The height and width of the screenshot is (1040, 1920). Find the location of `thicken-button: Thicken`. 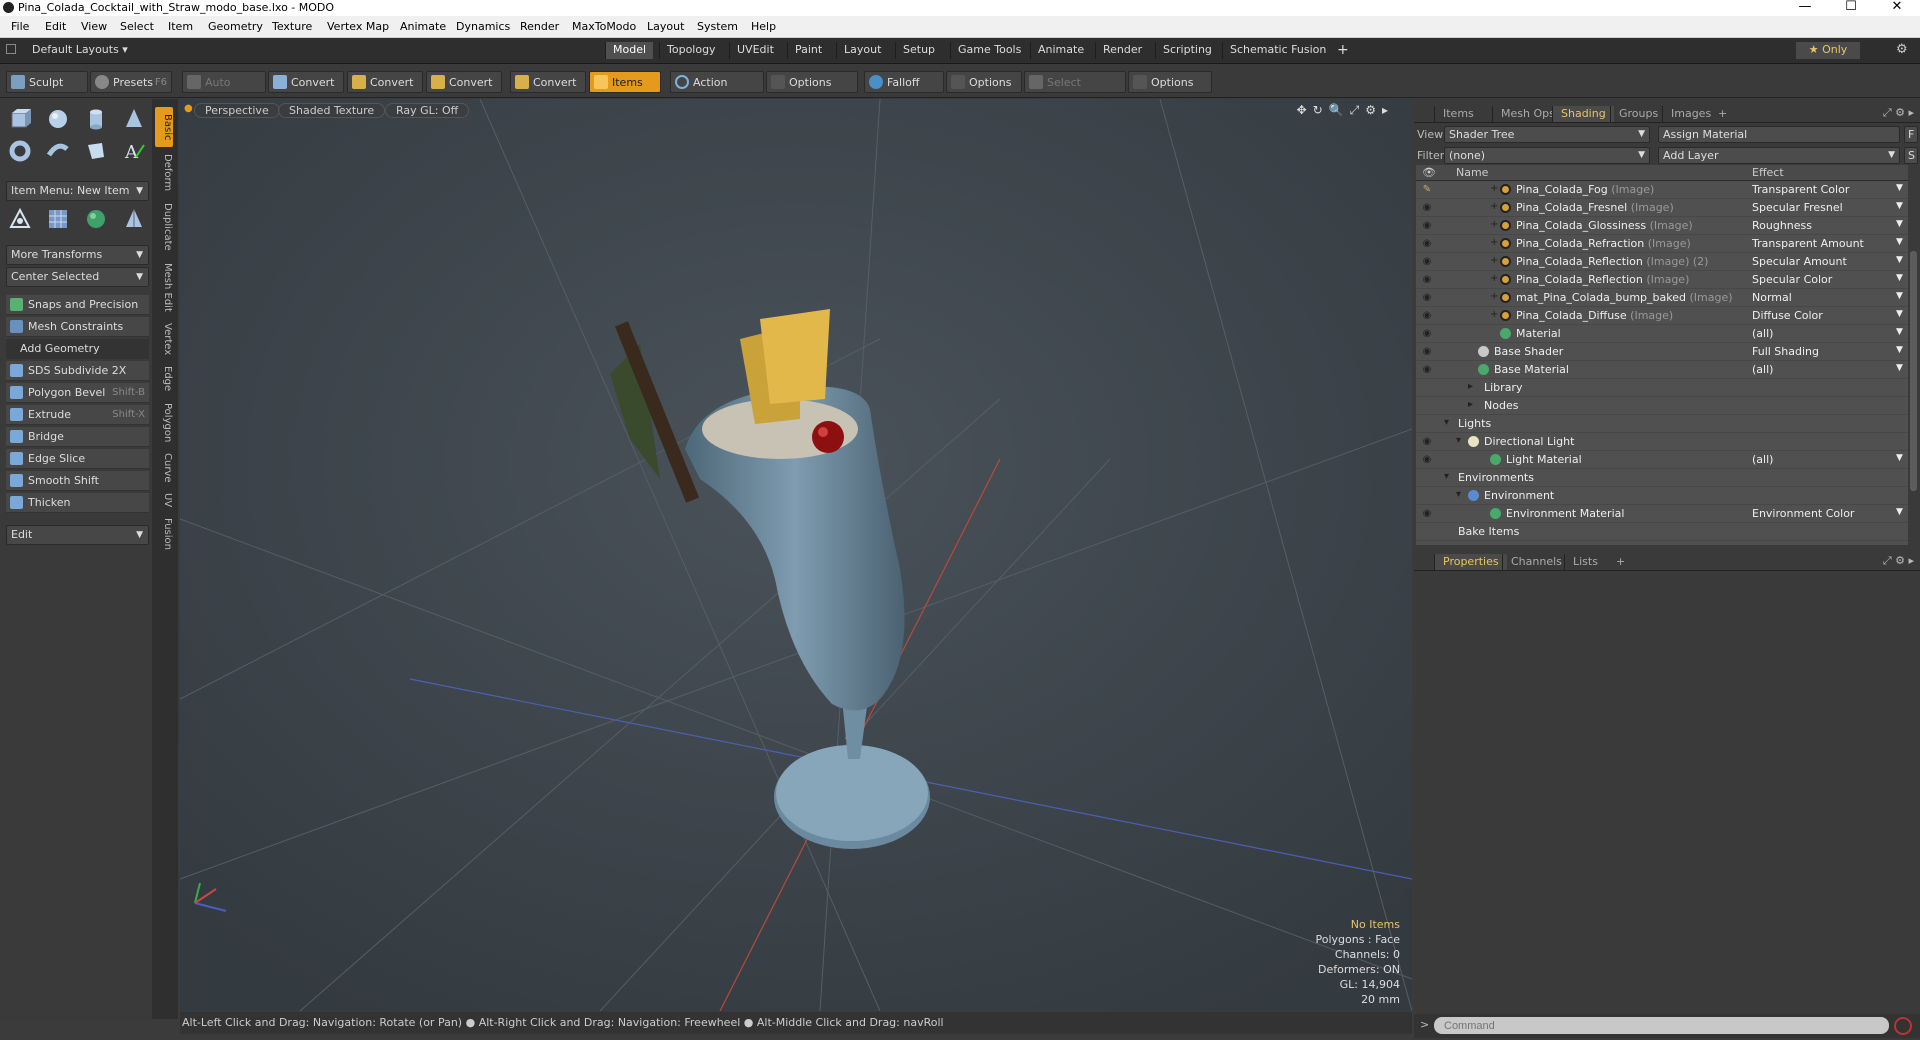

thicken-button: Thicken is located at coordinates (77, 503).